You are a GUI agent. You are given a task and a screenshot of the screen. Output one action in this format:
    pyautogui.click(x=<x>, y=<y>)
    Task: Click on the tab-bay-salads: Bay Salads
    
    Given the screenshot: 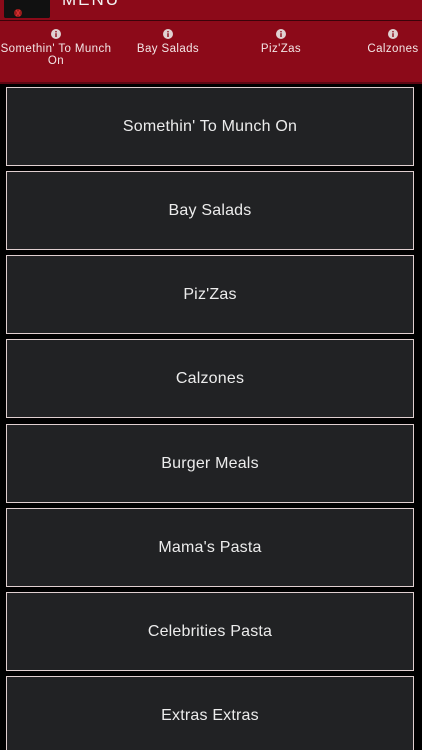 What is the action you would take?
    pyautogui.click(x=168, y=51)
    